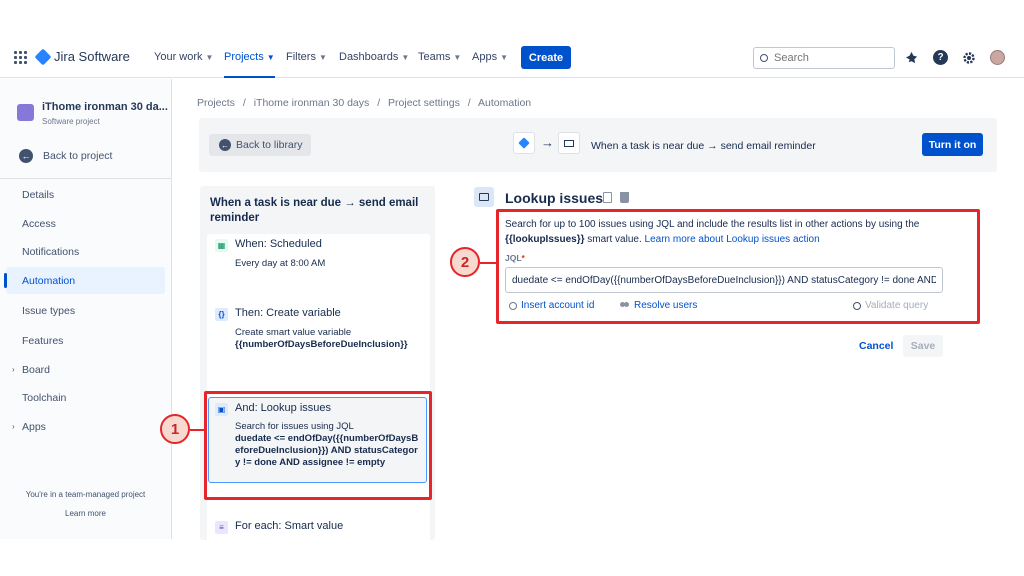 The width and height of the screenshot is (1024, 576). I want to click on jira-diamond-icon, so click(43, 56).